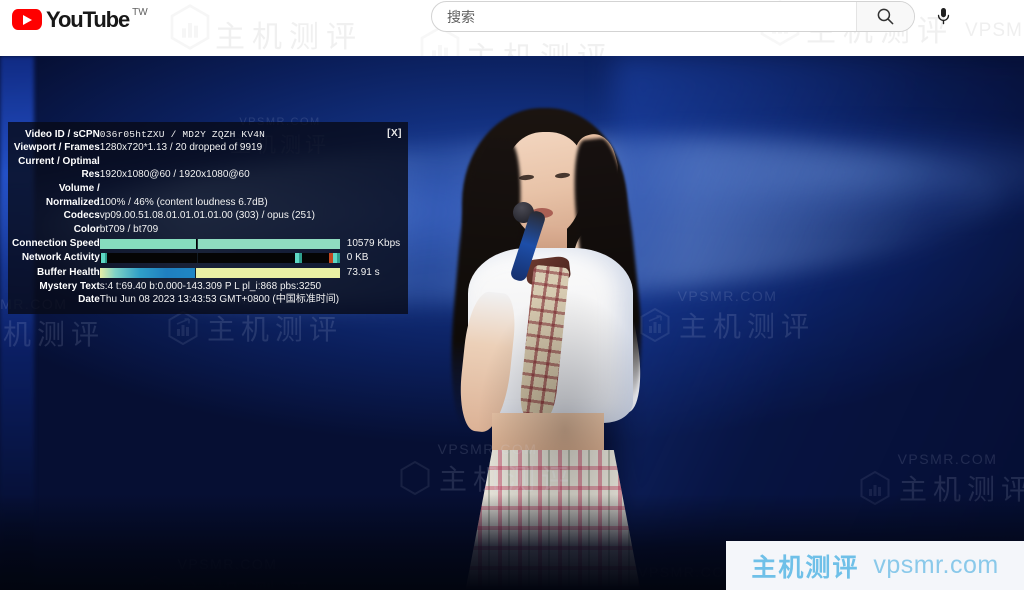 The width and height of the screenshot is (1024, 590). I want to click on stats-row: Res 1920x1080@60 / 1920x1080@60, so click(206, 176).